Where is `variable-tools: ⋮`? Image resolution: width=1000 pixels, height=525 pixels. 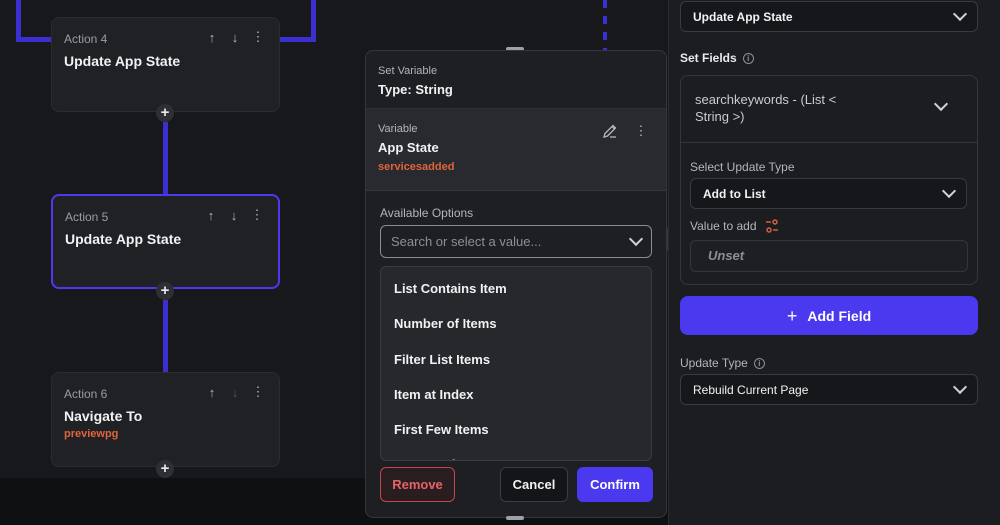
variable-tools: ⋮ is located at coordinates (625, 131).